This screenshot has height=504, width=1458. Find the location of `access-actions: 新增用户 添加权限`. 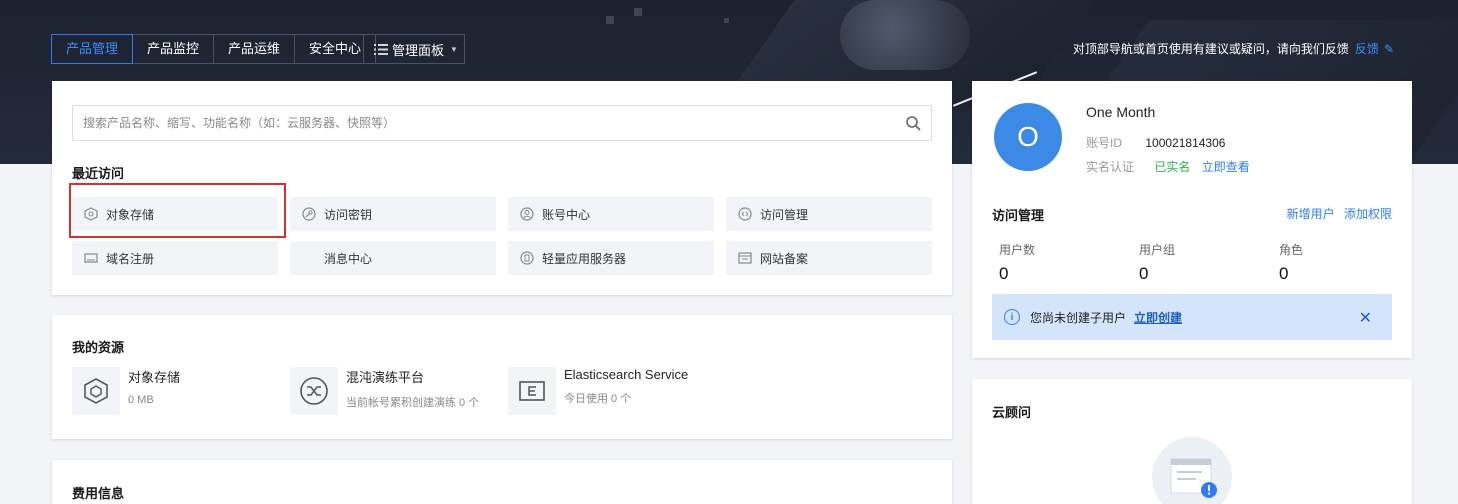

access-actions: 新增用户 添加权限 is located at coordinates (1339, 213).